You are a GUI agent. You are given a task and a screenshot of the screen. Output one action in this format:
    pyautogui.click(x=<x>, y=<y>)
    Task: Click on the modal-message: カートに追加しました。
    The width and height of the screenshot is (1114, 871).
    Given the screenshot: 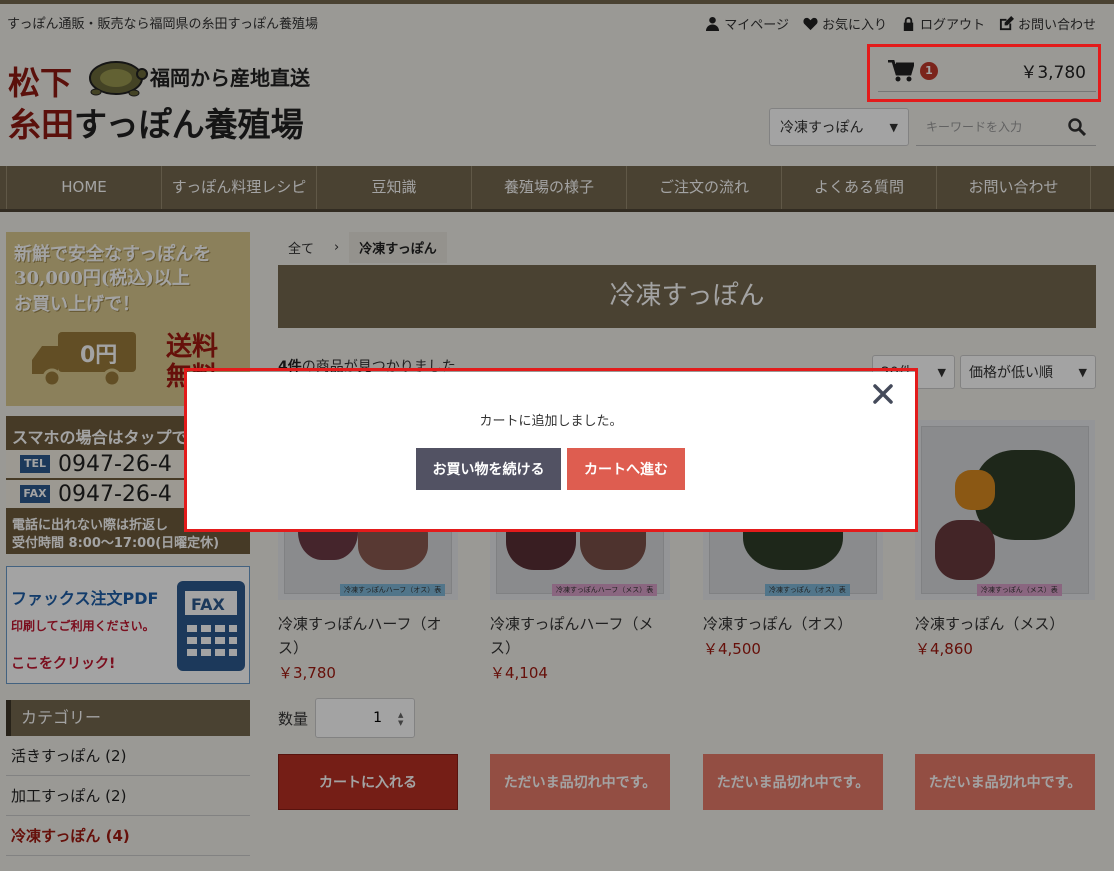 What is the action you would take?
    pyautogui.click(x=551, y=421)
    